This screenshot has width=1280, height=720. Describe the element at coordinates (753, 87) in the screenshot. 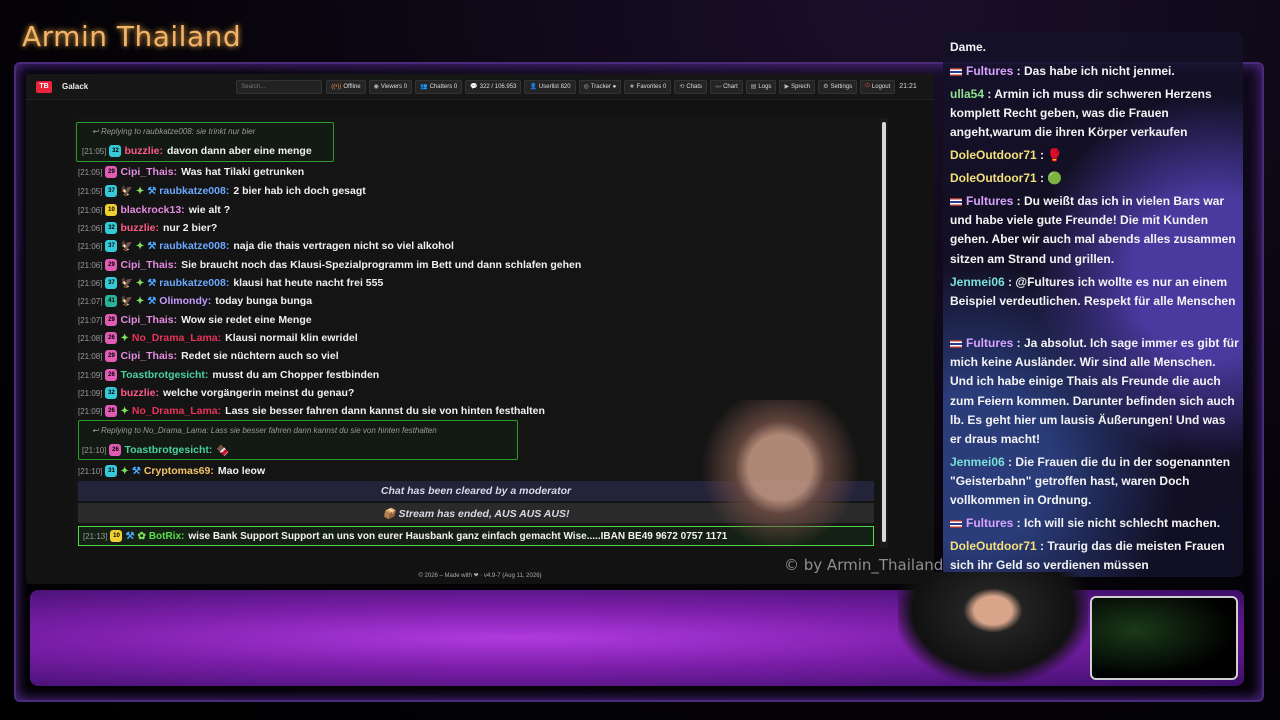

I see `logs-icon: ▤` at that location.